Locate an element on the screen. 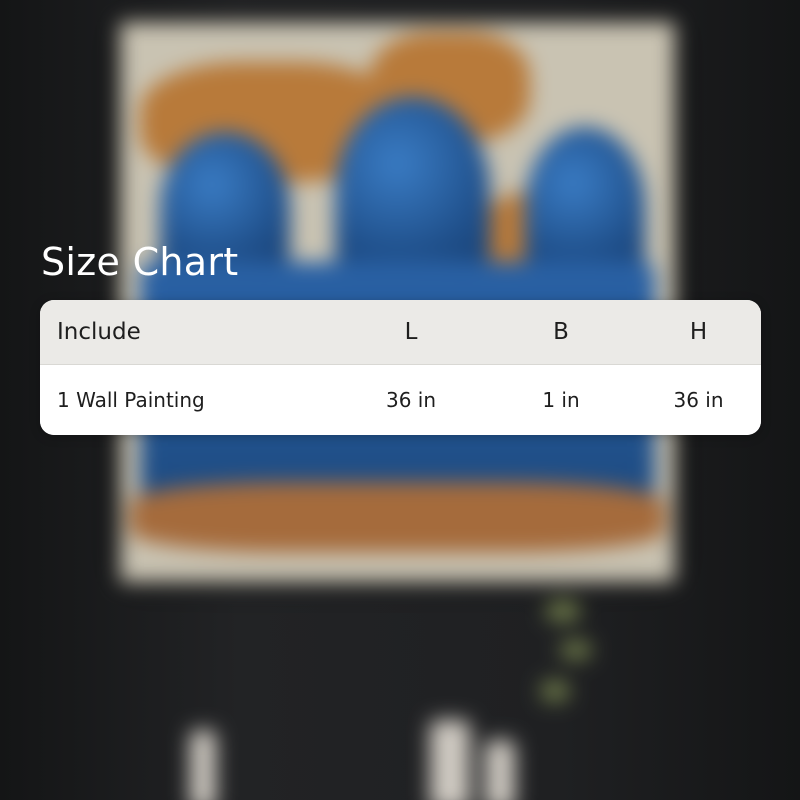 This screenshot has width=800, height=800. header-include: Include is located at coordinates (99, 332).